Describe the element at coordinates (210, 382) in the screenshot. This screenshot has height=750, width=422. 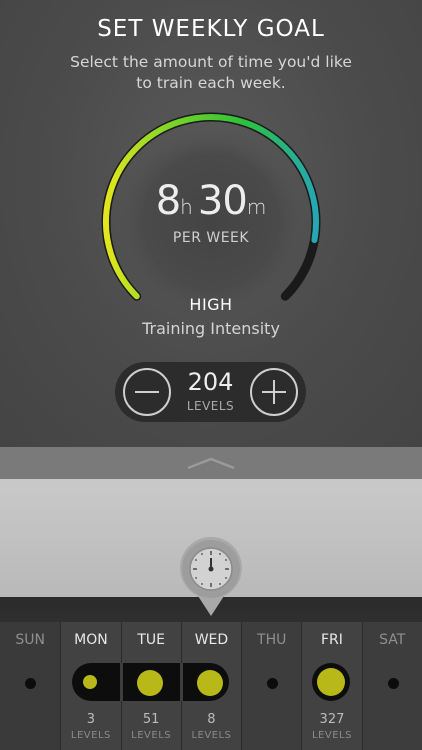
I see `levels-value: 204` at that location.